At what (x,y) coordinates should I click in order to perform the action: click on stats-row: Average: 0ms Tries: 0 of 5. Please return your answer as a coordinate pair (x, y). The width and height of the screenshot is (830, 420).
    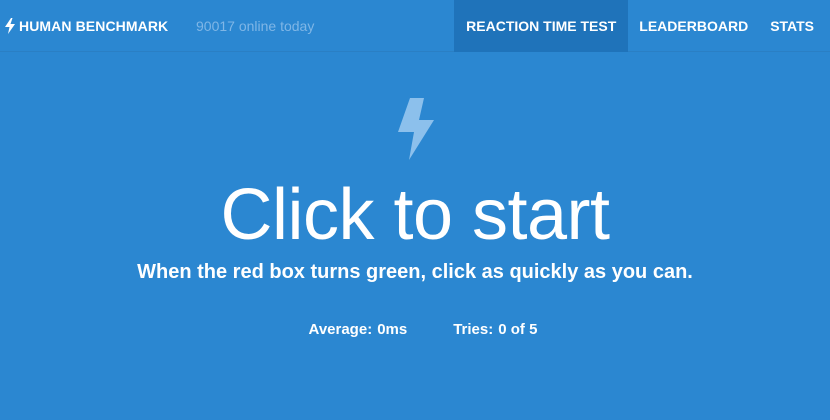
    Looking at the image, I should click on (415, 329).